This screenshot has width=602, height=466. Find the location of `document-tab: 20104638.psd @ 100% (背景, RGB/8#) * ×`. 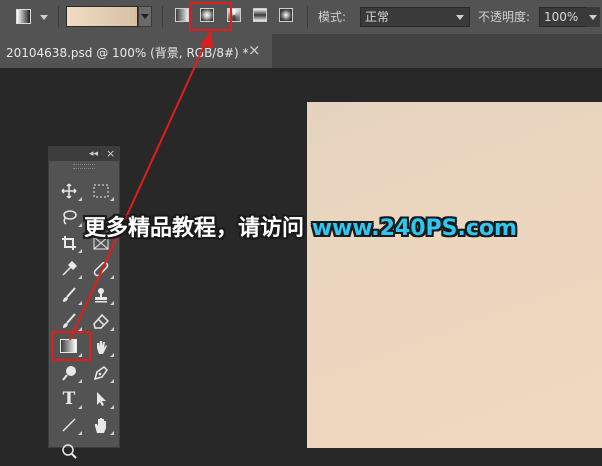

document-tab: 20104638.psd @ 100% (背景, RGB/8#) * × is located at coordinates (136, 51).